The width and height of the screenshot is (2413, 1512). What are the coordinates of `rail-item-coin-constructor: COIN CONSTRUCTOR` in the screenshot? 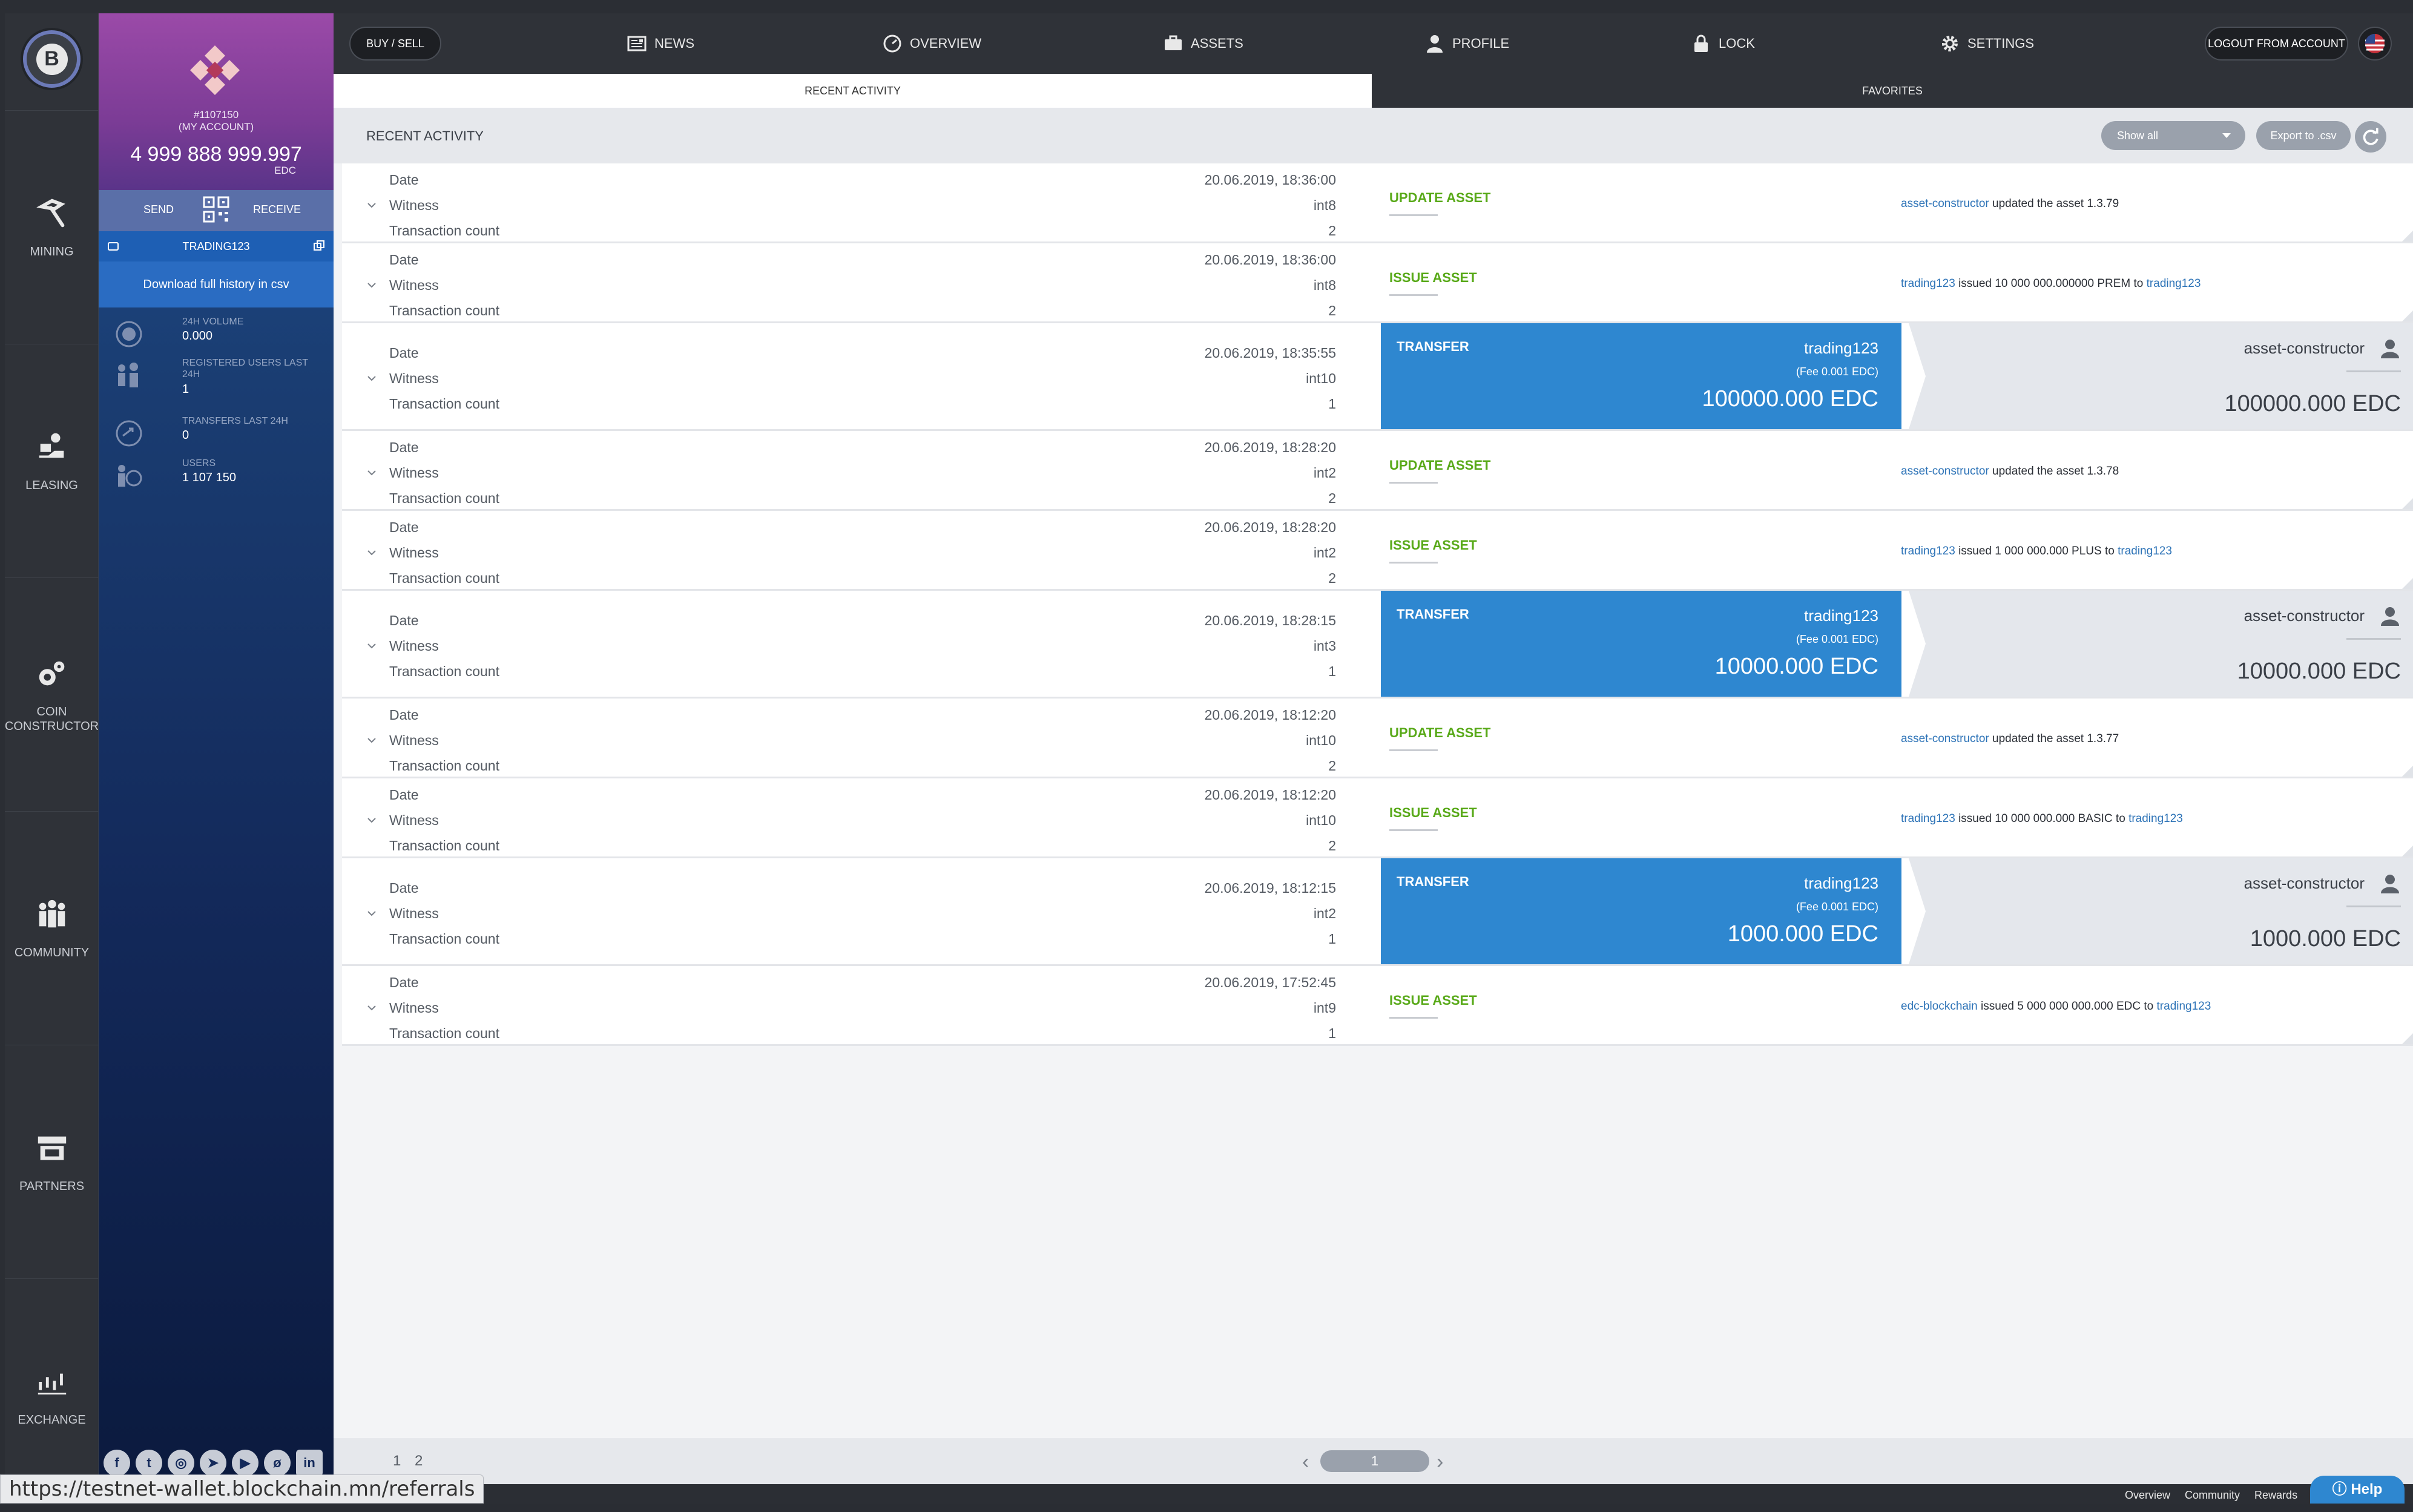 It's located at (52, 694).